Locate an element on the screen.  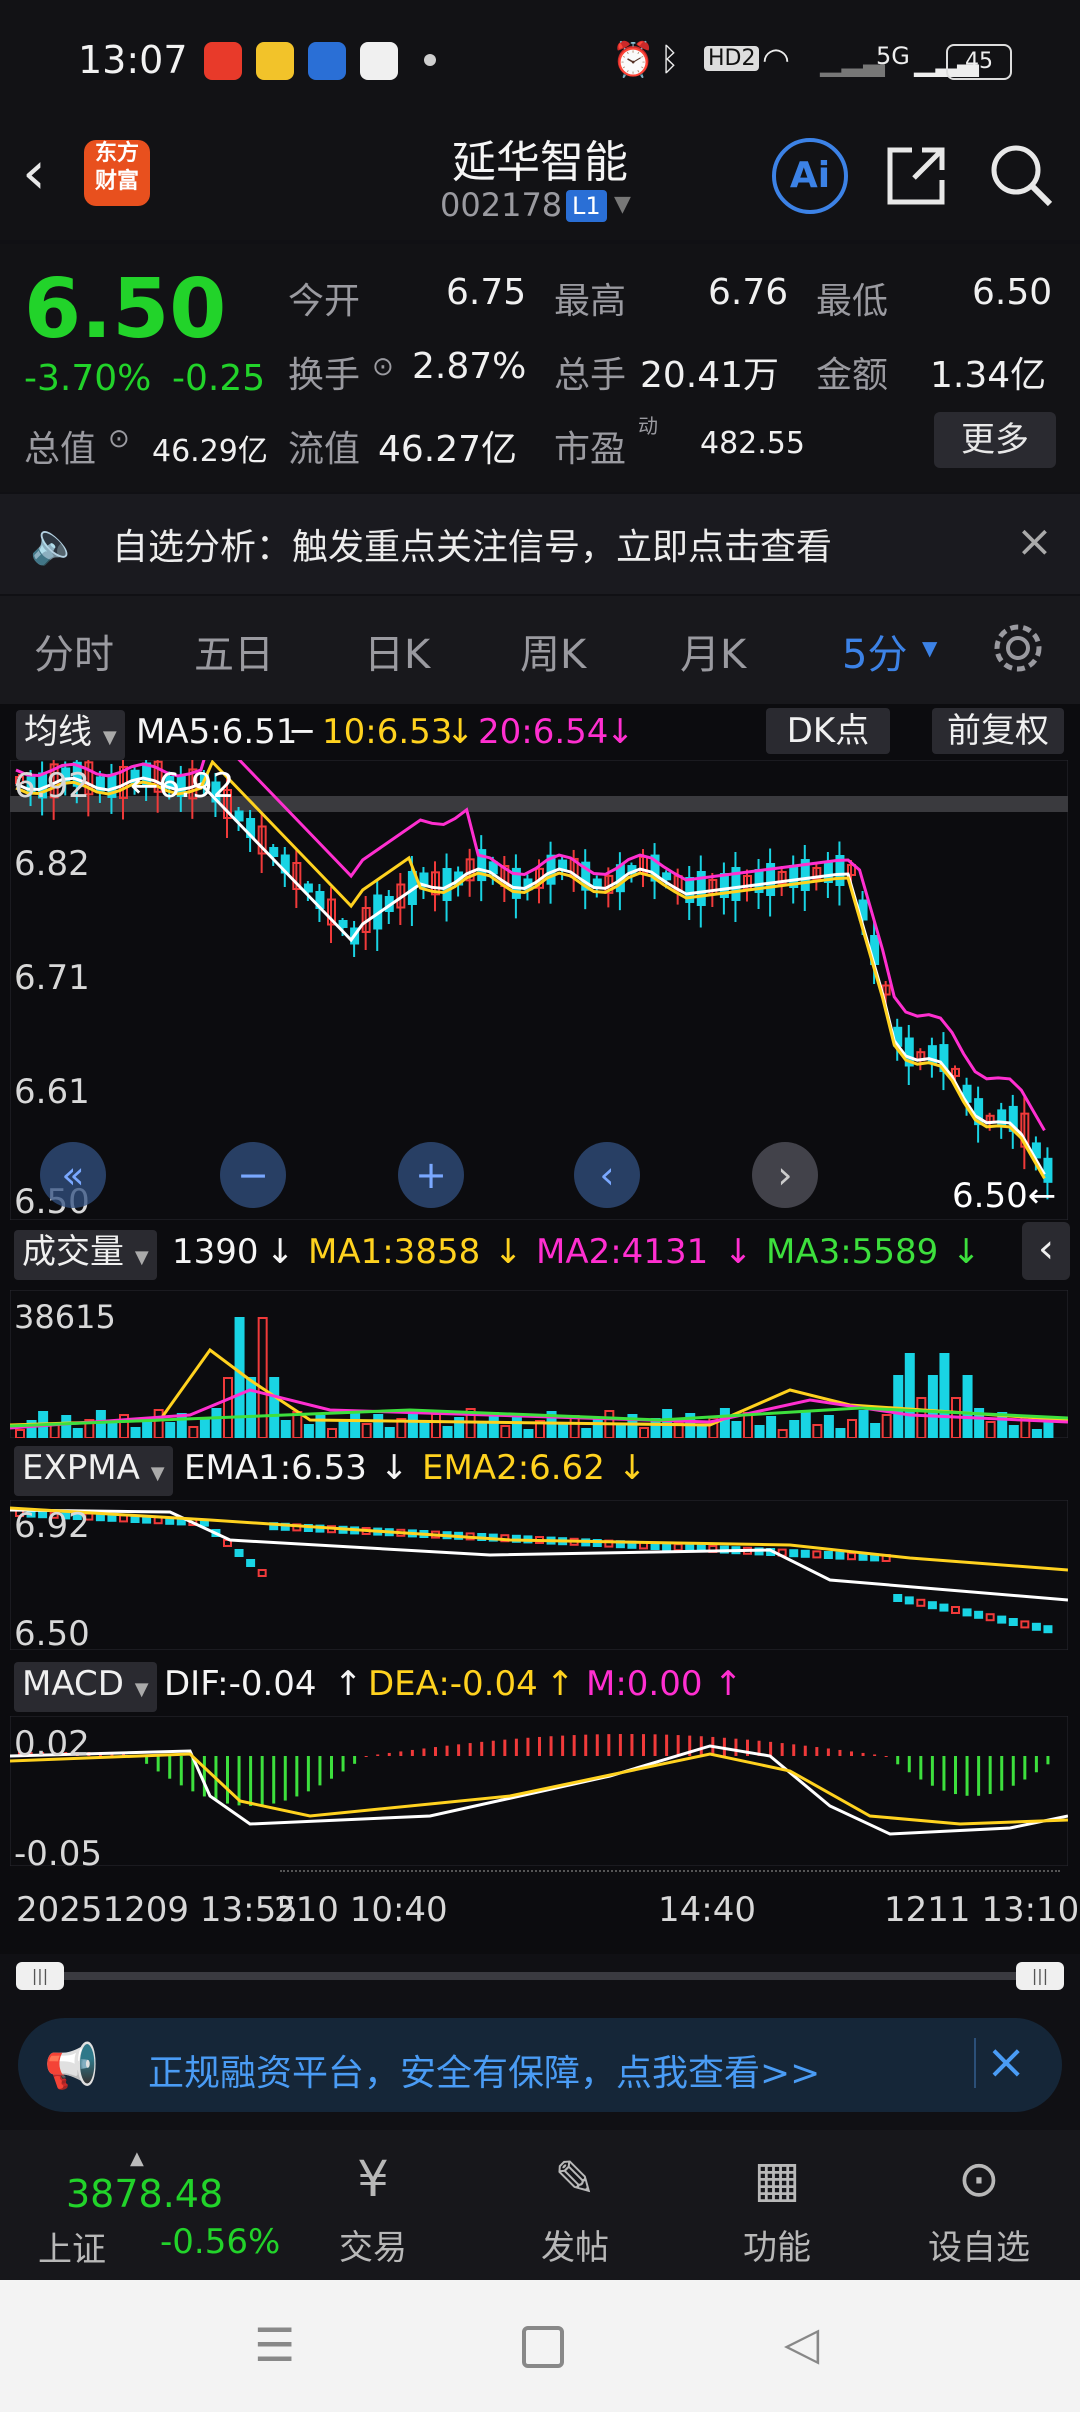
gear-icon is located at coordinates (1018, 648).